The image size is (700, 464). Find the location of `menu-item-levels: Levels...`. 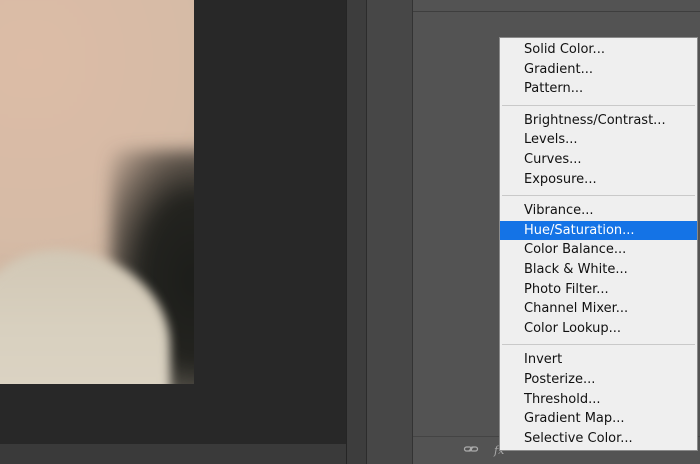

menu-item-levels: Levels... is located at coordinates (598, 140).